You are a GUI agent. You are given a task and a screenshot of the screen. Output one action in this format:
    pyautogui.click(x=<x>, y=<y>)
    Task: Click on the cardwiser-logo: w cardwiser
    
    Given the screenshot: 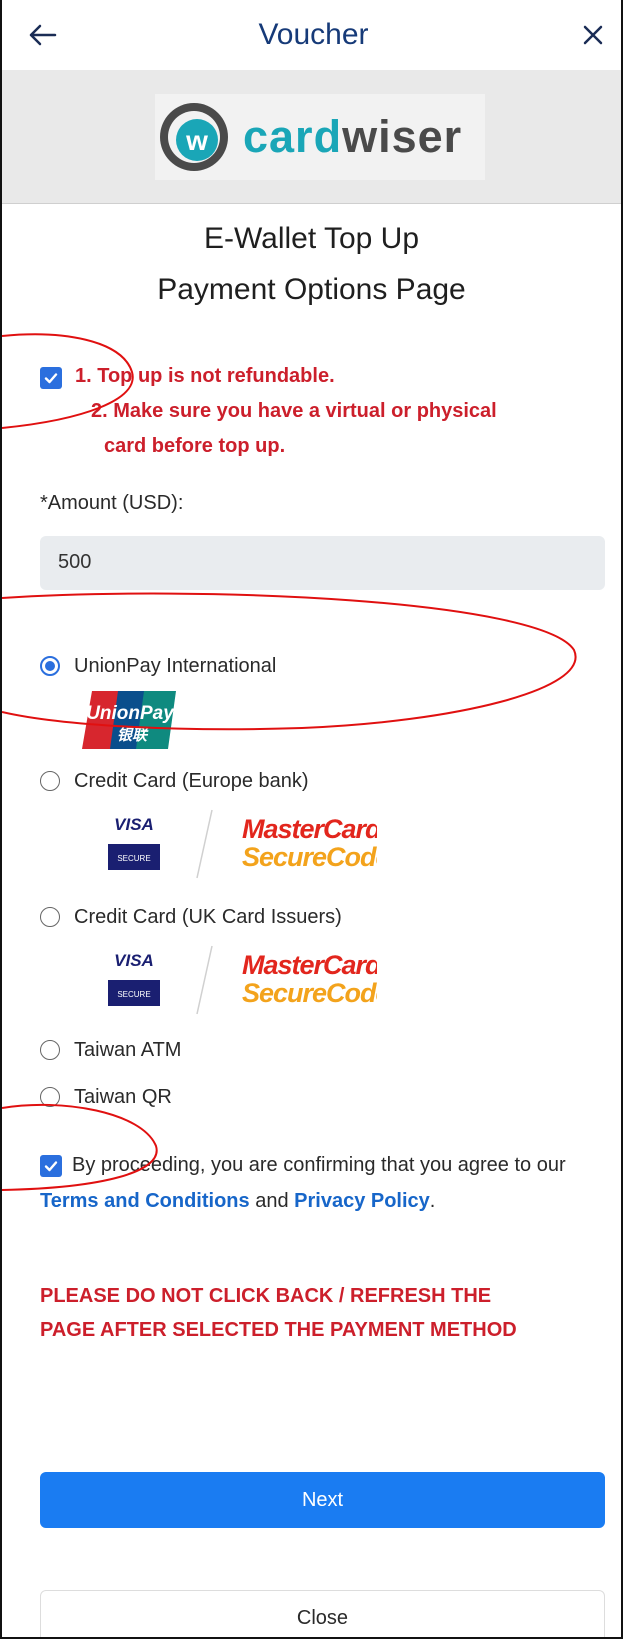 What is the action you would take?
    pyautogui.click(x=320, y=137)
    